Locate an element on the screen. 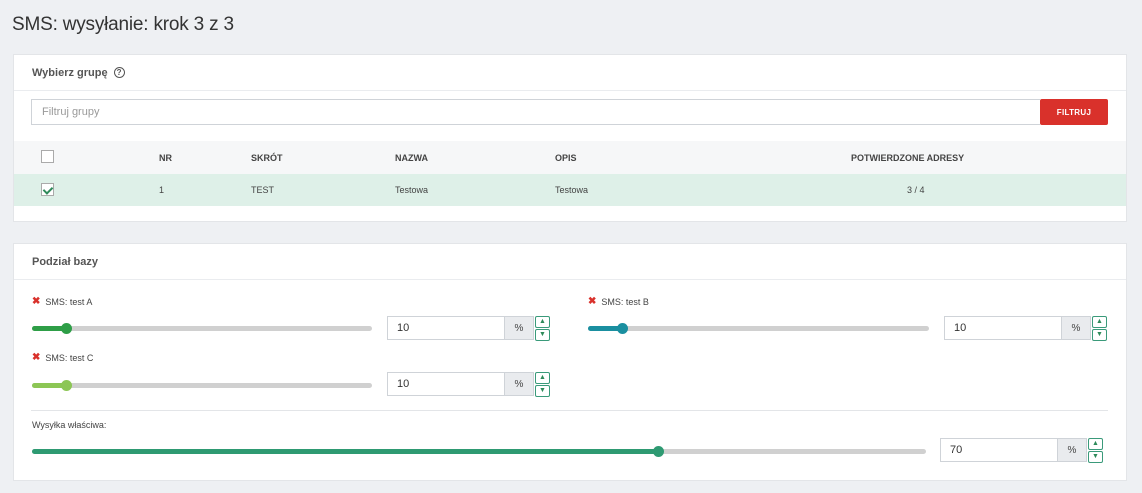  slider-a-handle is located at coordinates (66, 328).